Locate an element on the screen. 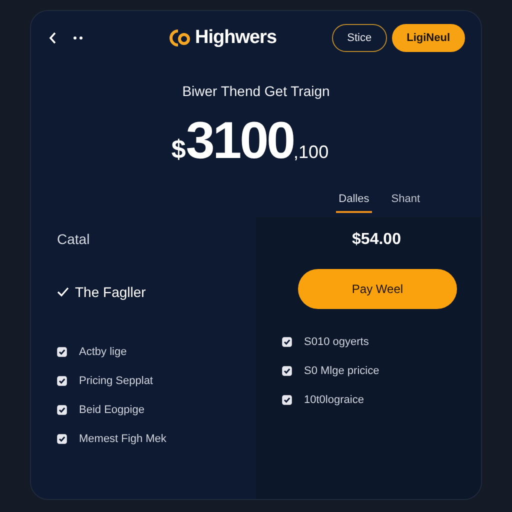 This screenshot has height=512, width=512. back-icon is located at coordinates (53, 38).